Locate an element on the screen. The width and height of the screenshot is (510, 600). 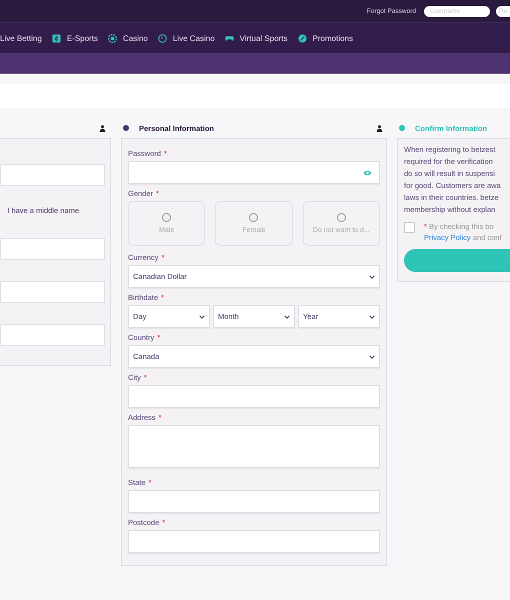
badge-icon is located at coordinates (302, 38).